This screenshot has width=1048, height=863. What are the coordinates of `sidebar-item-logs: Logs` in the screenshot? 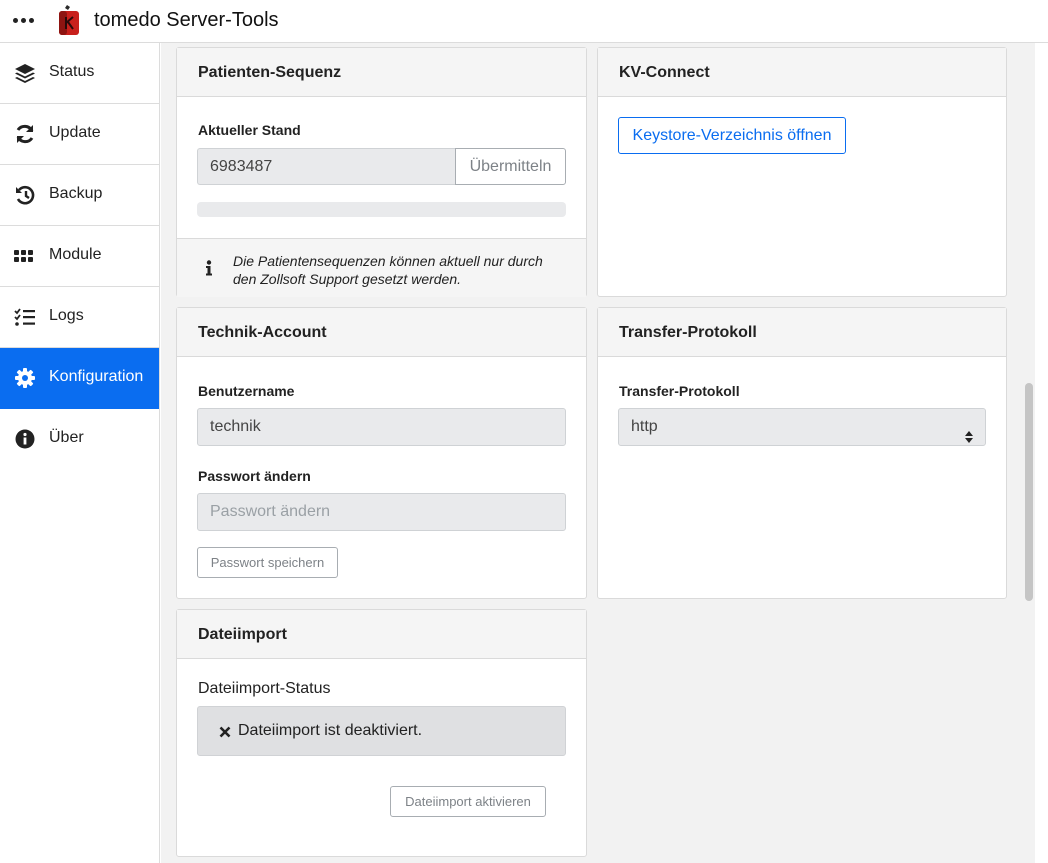 It's located at (79, 317).